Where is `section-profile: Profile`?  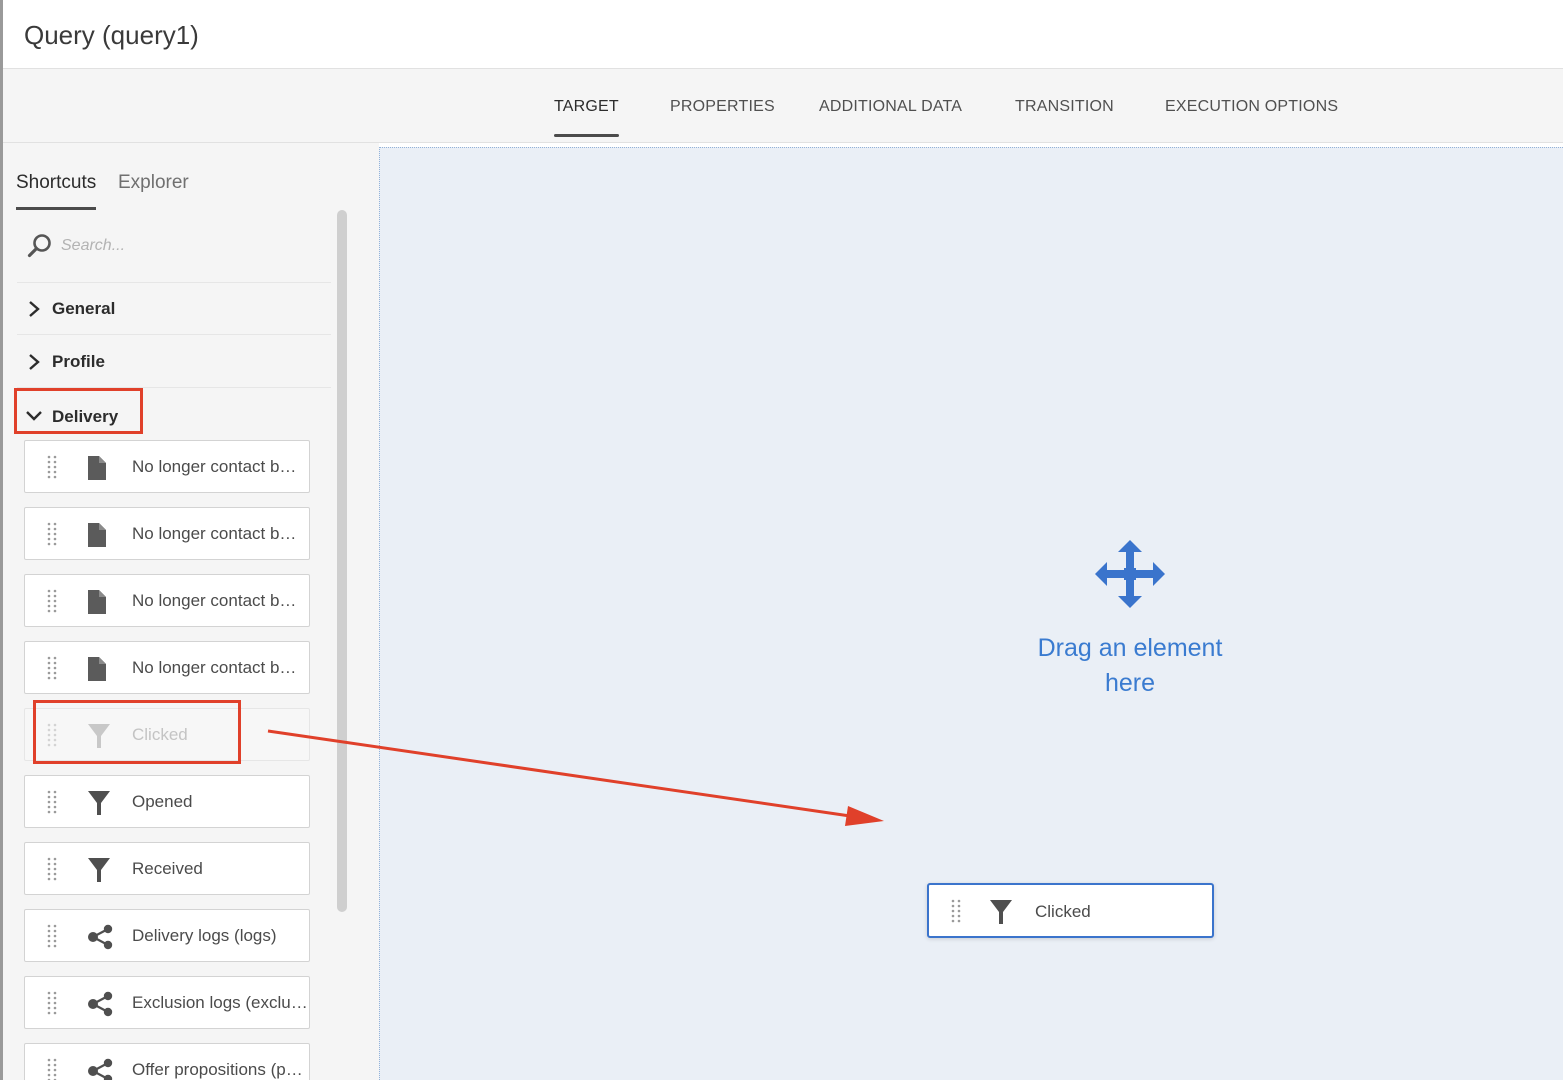 section-profile: Profile is located at coordinates (174, 362).